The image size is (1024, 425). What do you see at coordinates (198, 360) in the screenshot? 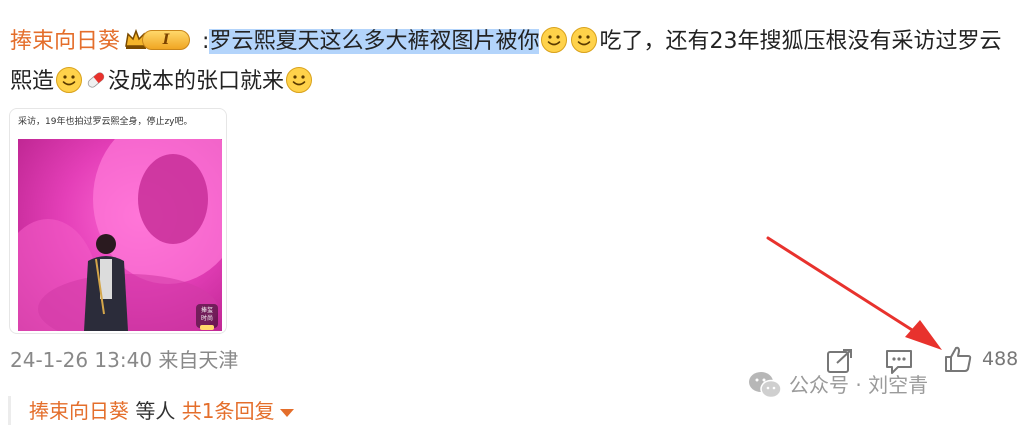
I see `source-location: 来自天津` at bounding box center [198, 360].